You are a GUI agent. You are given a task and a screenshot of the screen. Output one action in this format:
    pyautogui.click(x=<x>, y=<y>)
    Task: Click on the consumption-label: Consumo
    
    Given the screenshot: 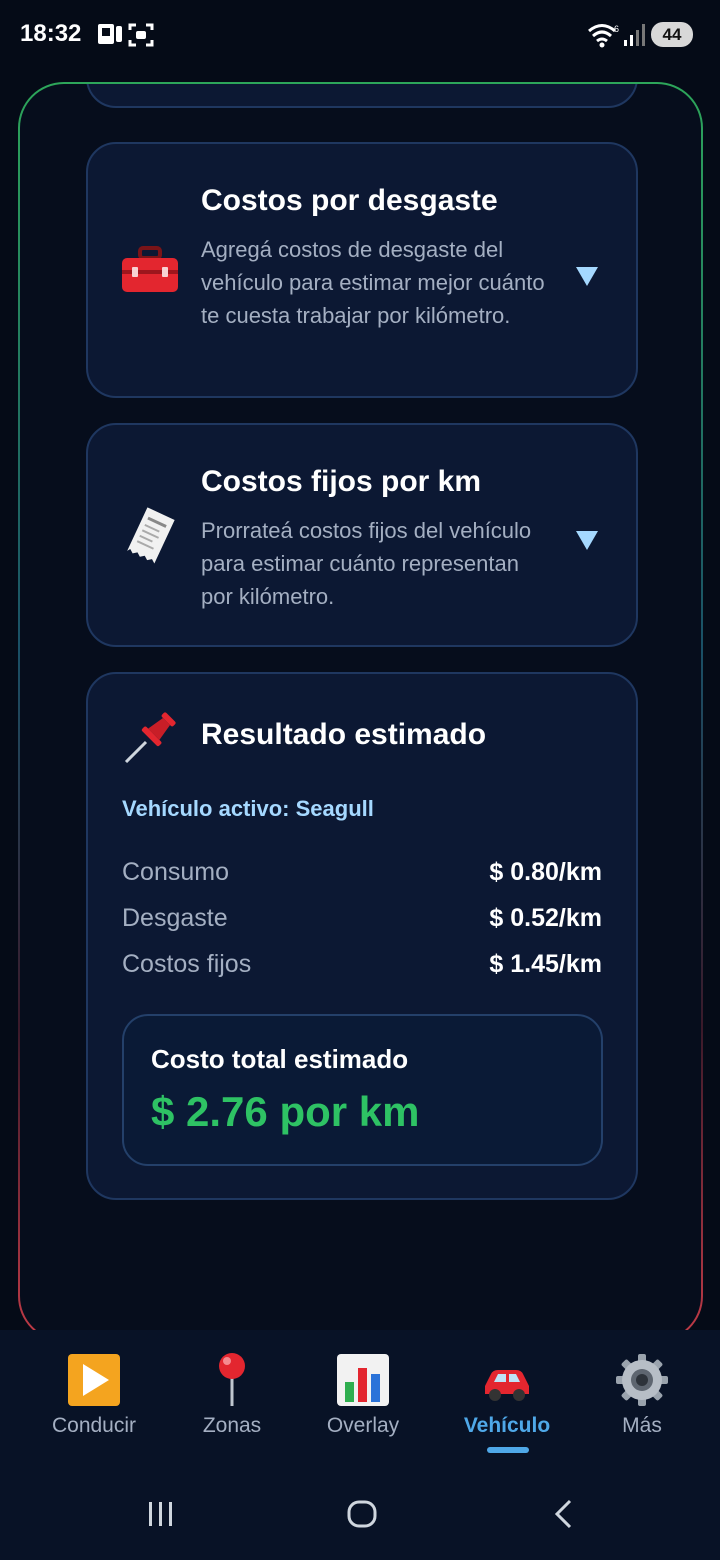 What is the action you would take?
    pyautogui.click(x=175, y=872)
    